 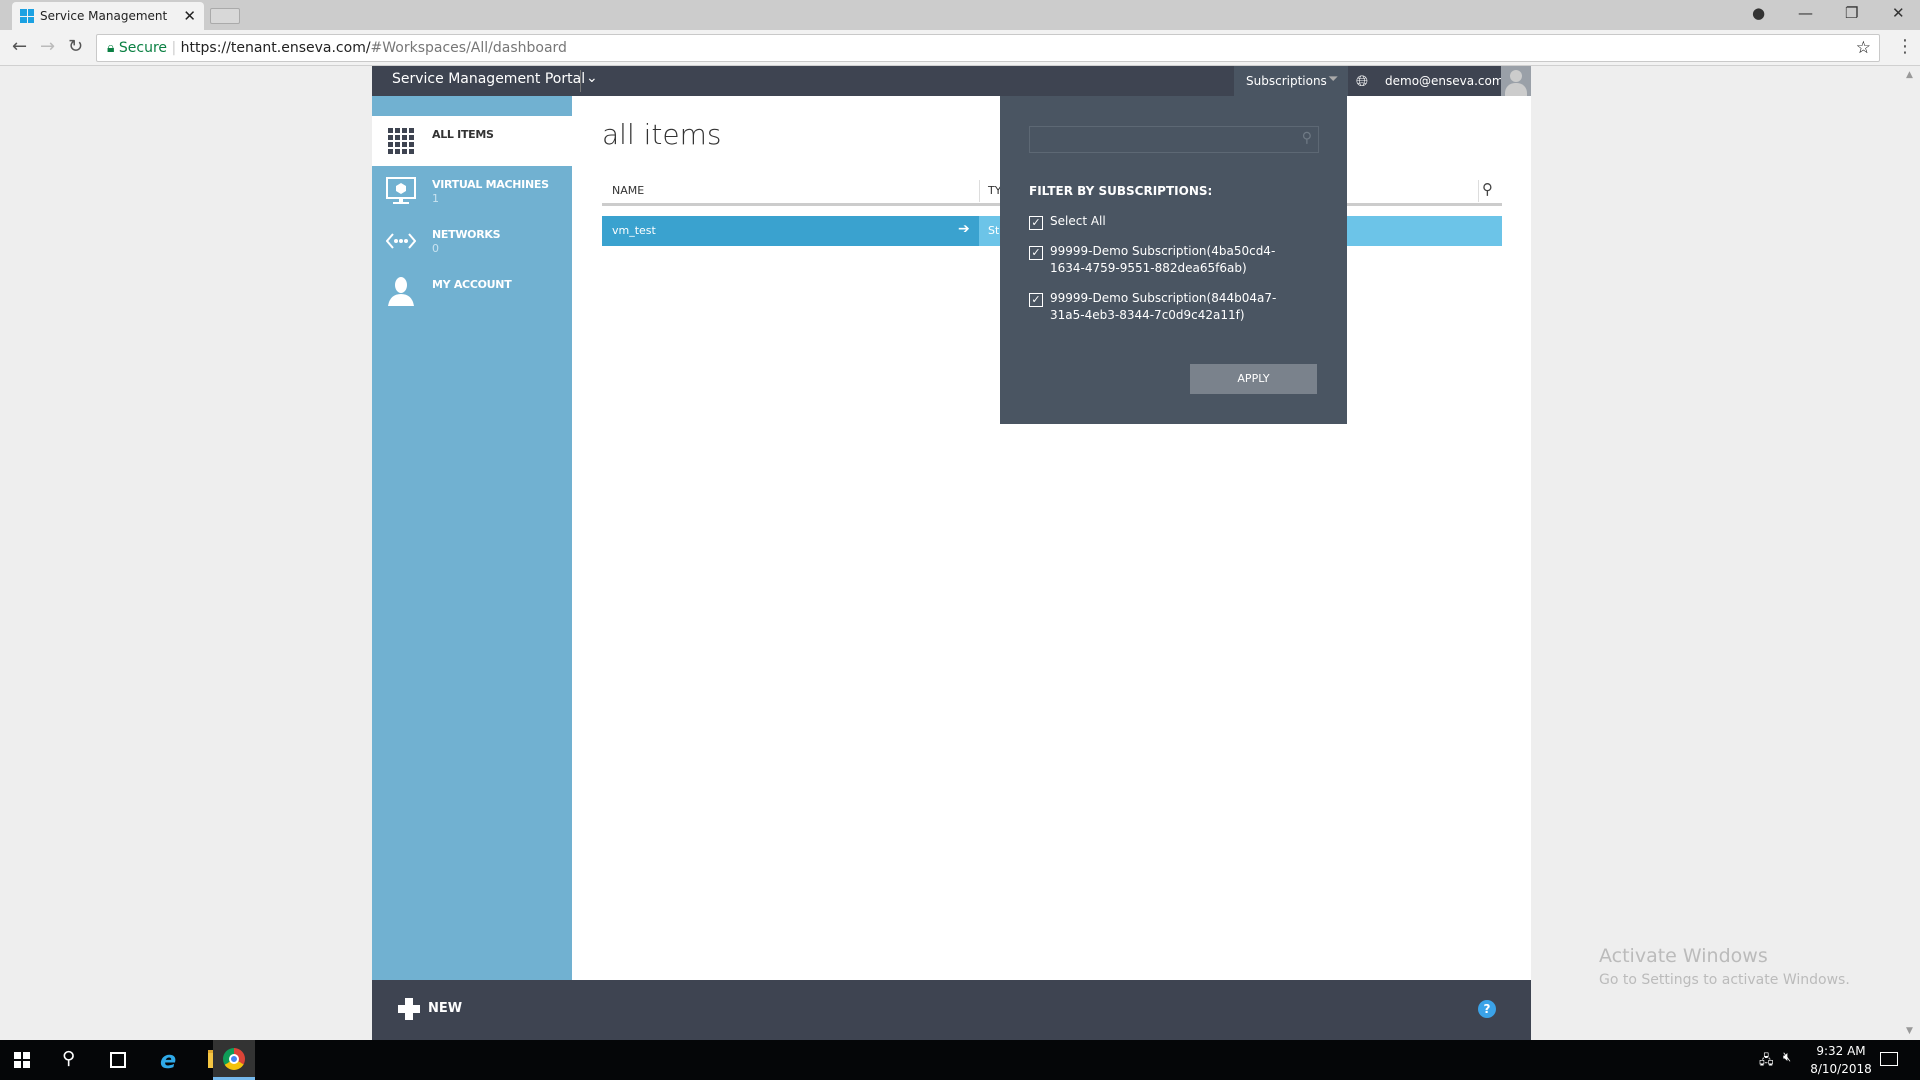 I want to click on chrome-taskbar-button, so click(x=234, y=1060).